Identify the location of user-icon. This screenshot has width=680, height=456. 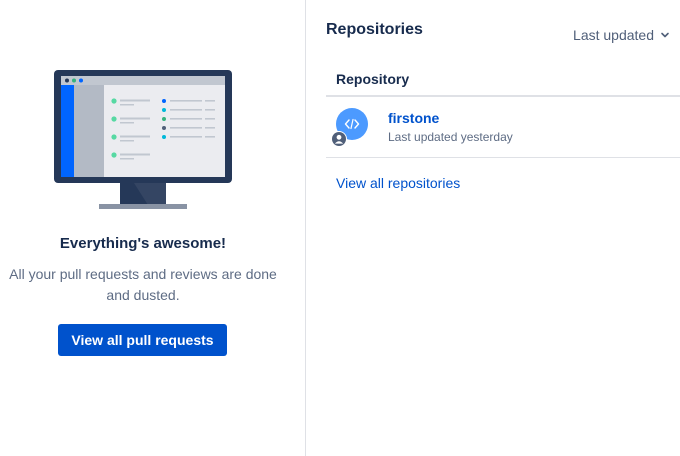
(339, 139).